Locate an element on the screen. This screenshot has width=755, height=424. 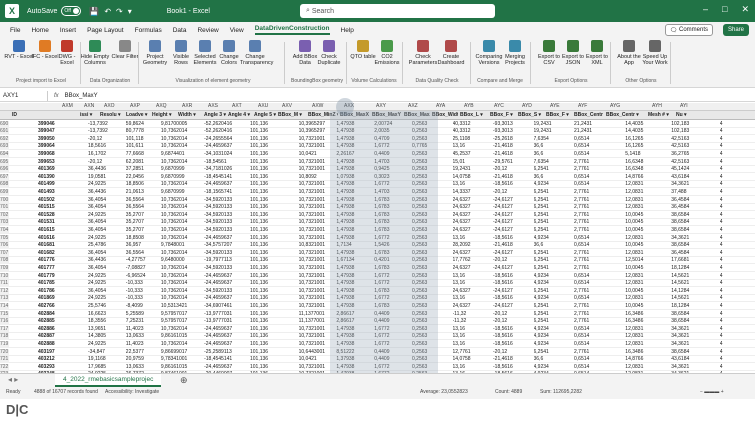
table-cell: 9,6874401 is located at coordinates (177, 154).